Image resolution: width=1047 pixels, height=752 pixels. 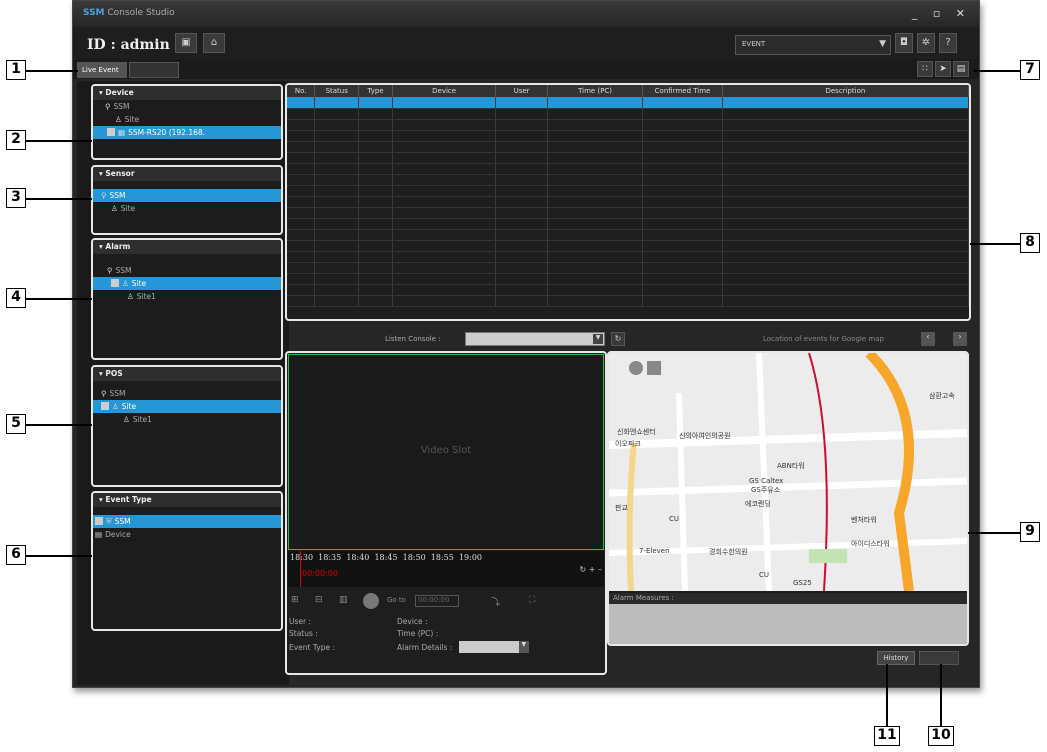 What do you see at coordinates (187, 93) in the screenshot?
I see `device-panel-title: ▾ Device` at bounding box center [187, 93].